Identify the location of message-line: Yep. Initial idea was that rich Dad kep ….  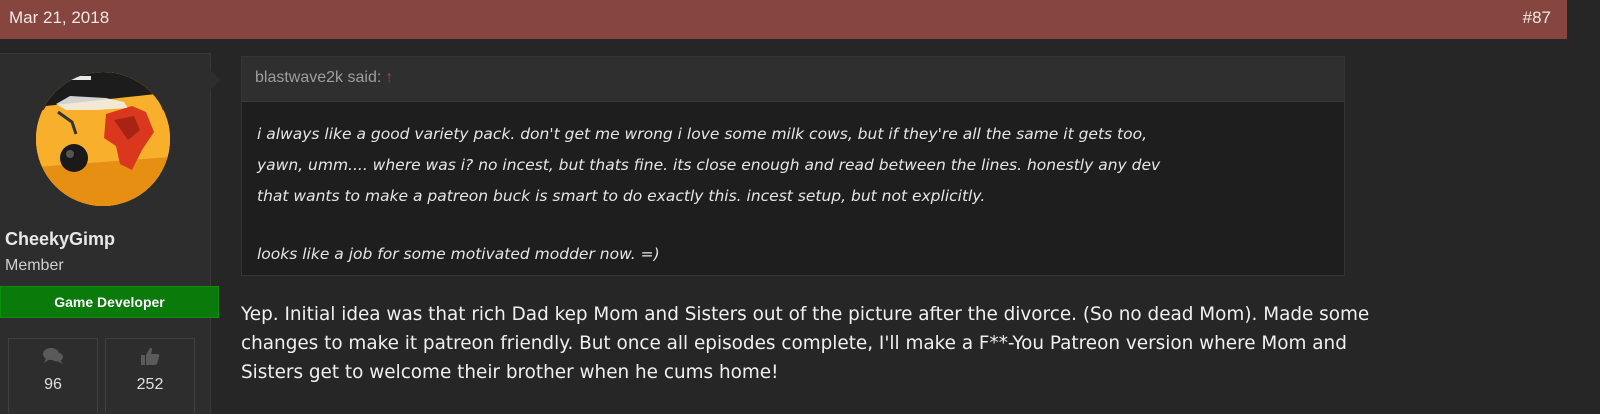
(805, 314).